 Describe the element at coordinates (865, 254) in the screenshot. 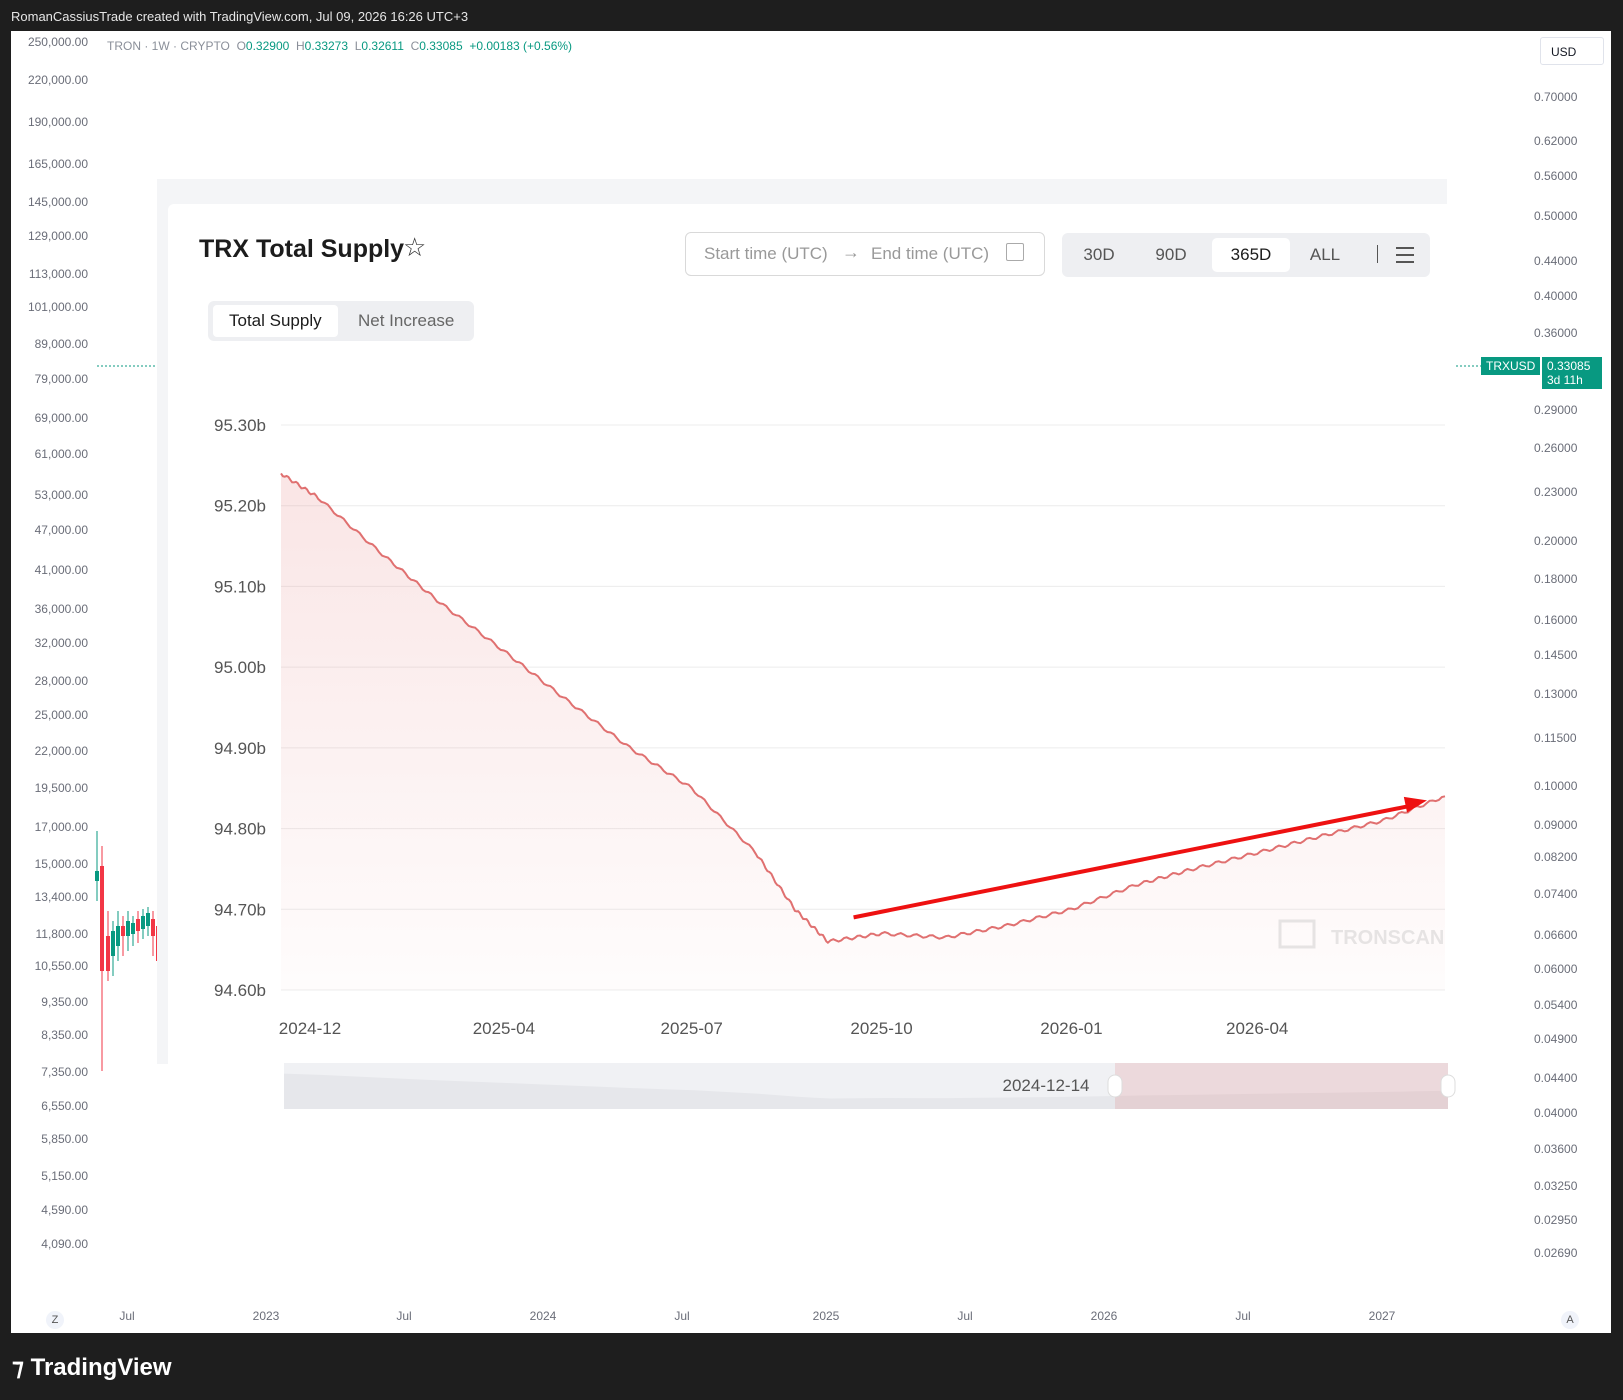

I see `date-range-picker: Start time (UTC) → End time (UTC)` at that location.